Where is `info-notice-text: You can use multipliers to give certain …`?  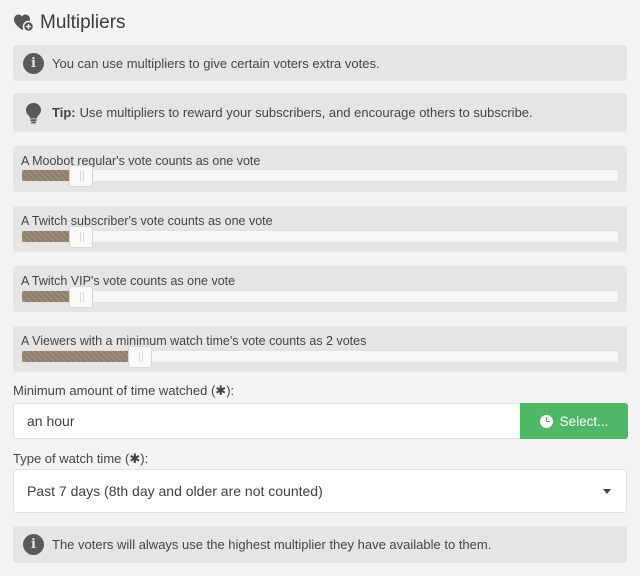
info-notice-text: You can use multipliers to give certain … is located at coordinates (216, 63).